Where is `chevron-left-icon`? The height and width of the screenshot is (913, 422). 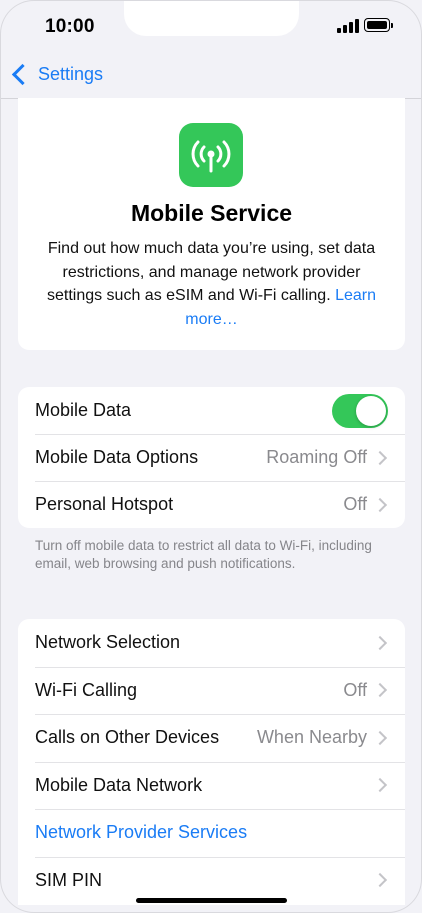
chevron-left-icon is located at coordinates (22, 74).